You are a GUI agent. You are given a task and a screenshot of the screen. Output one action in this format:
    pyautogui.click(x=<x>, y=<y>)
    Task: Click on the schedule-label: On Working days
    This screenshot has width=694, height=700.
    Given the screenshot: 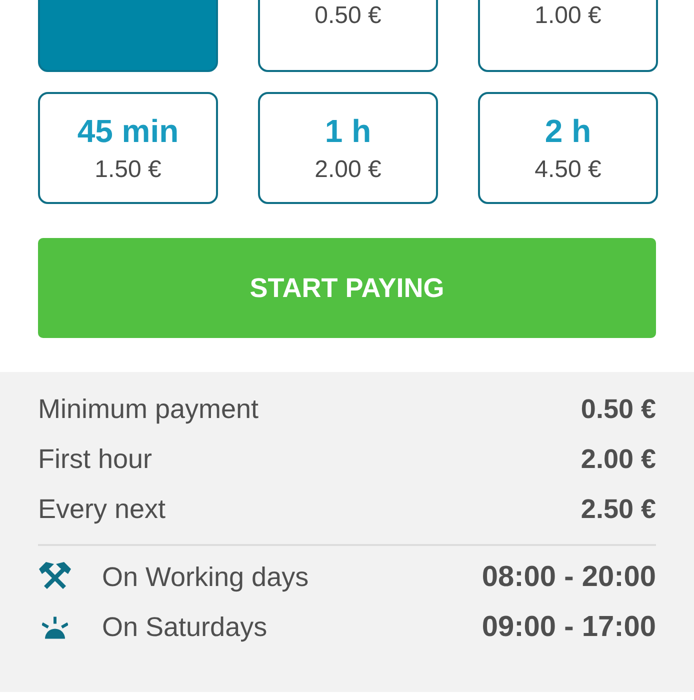 What is the action you would take?
    pyautogui.click(x=206, y=577)
    